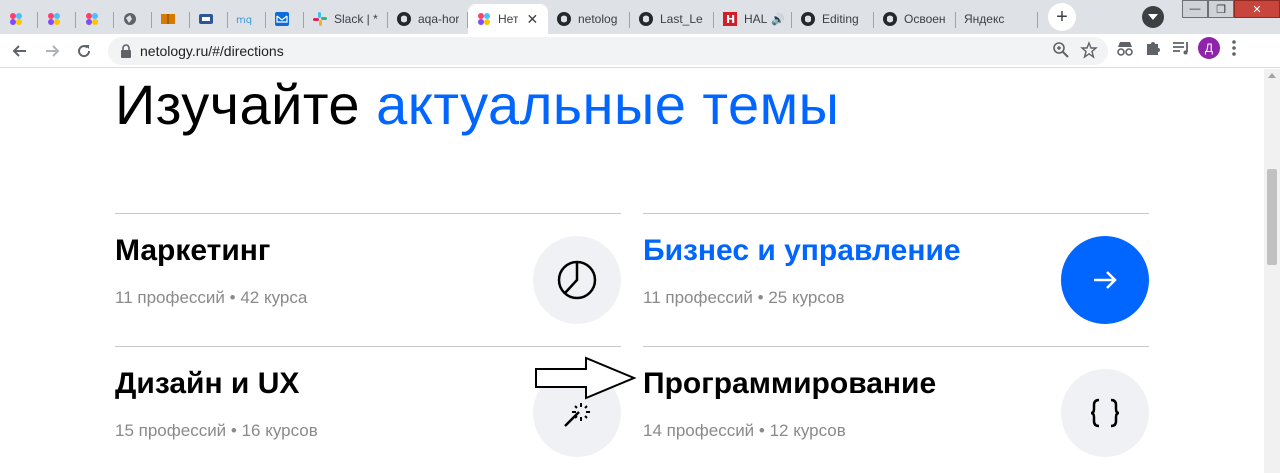  I want to click on tab-document, so click(209, 19).